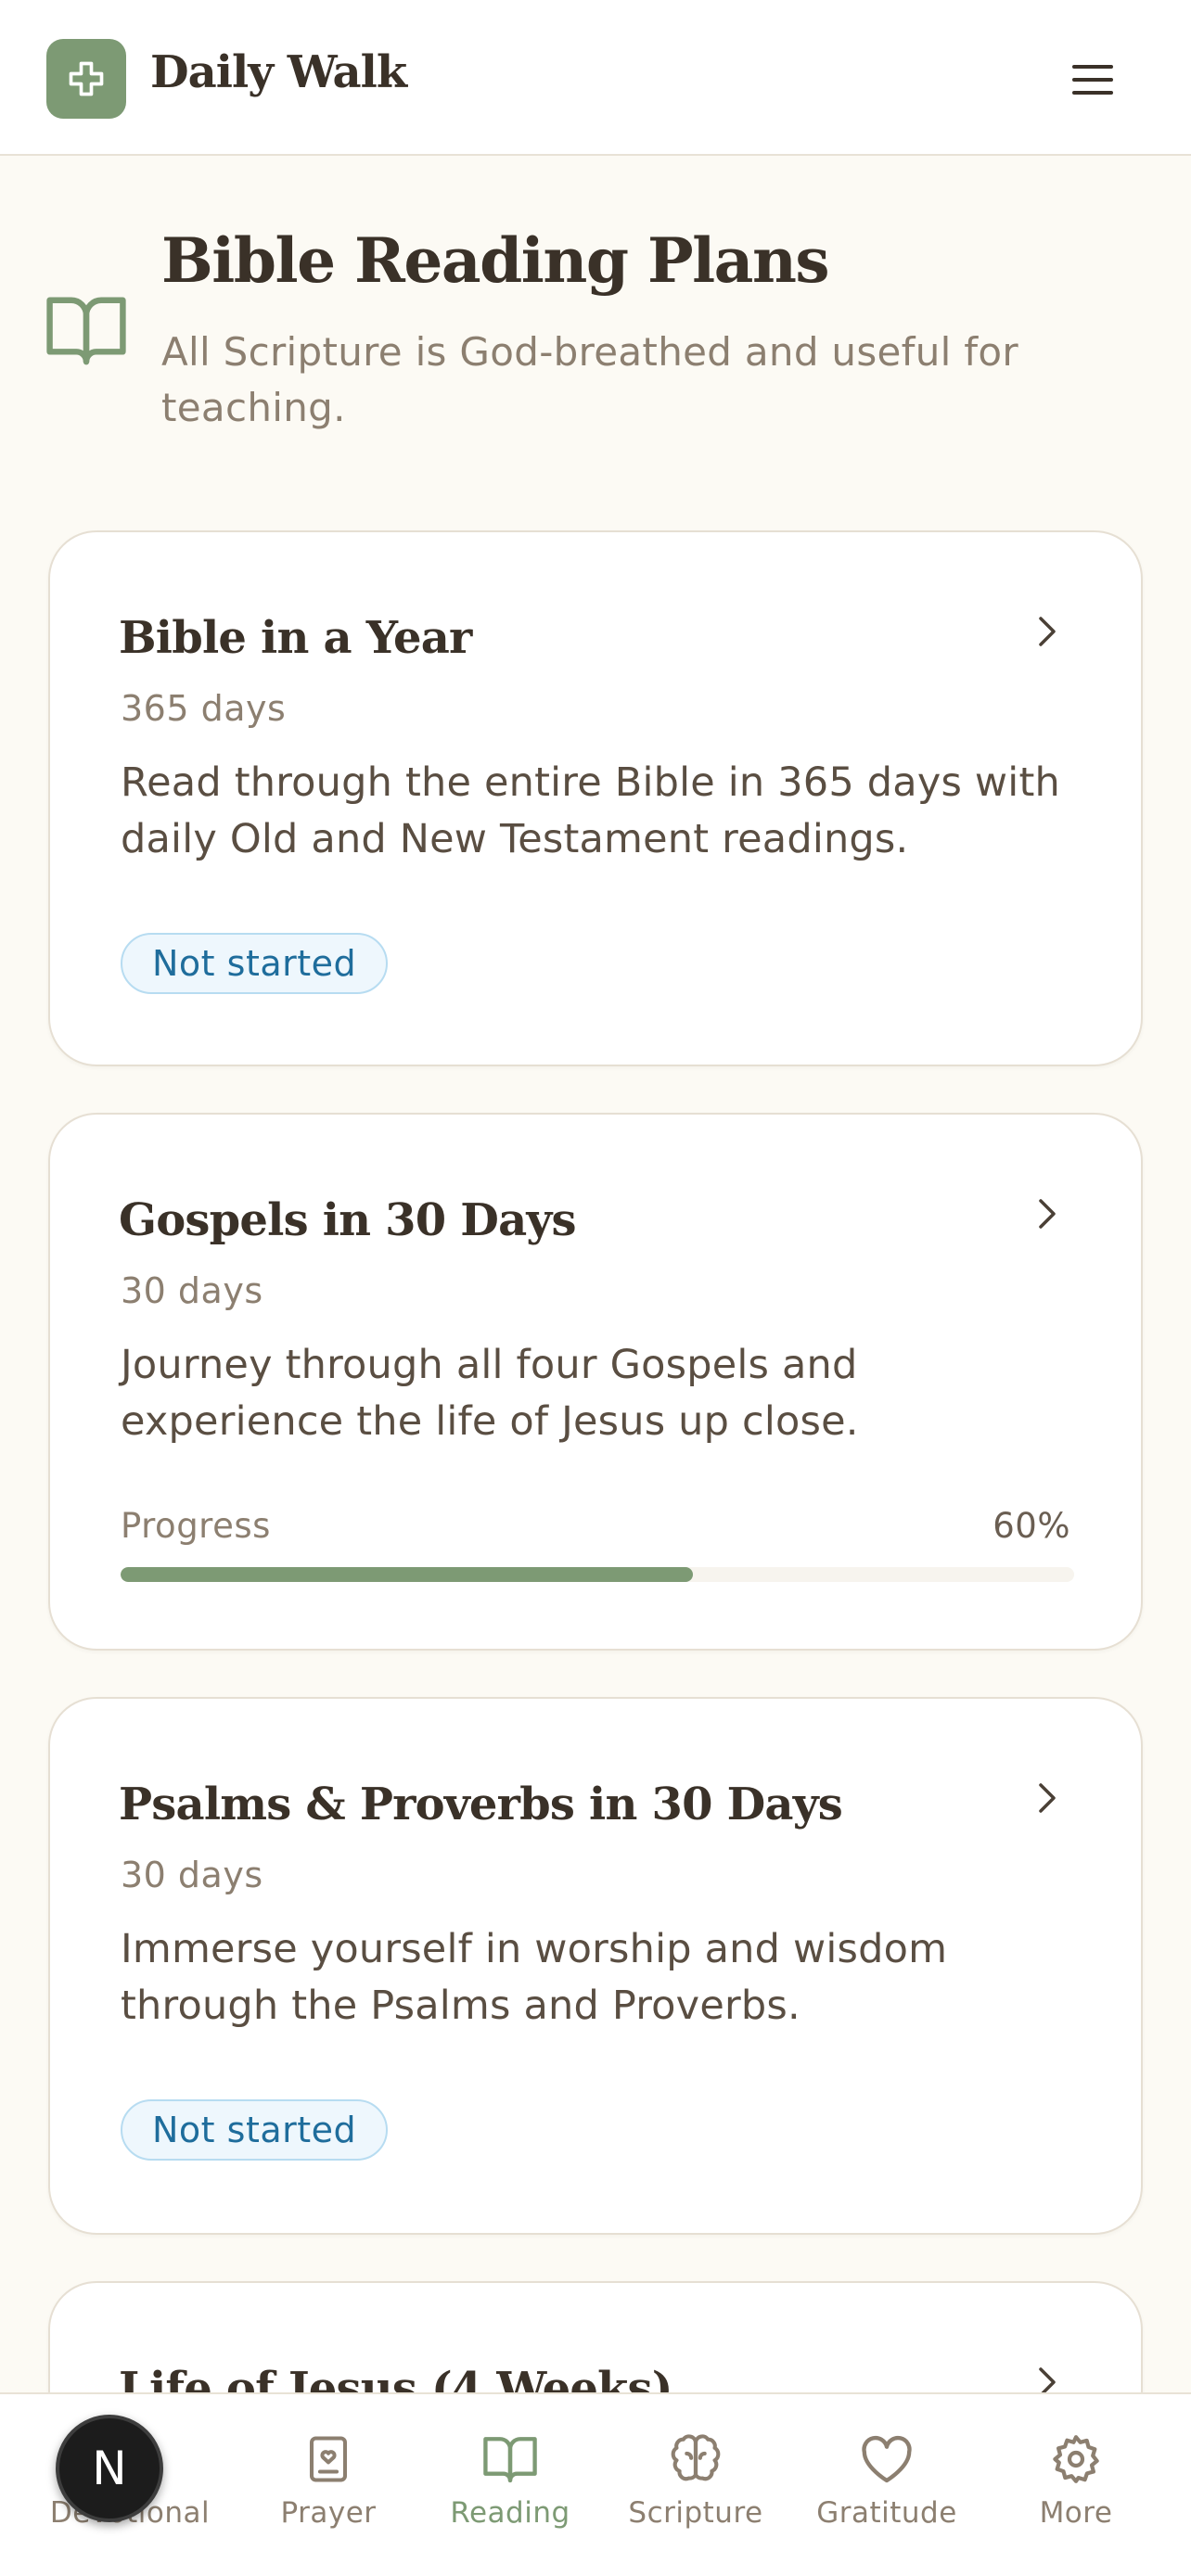 Image resolution: width=1191 pixels, height=2576 pixels. Describe the element at coordinates (328, 2485) in the screenshot. I see `nav-item-prayer: Prayer` at that location.